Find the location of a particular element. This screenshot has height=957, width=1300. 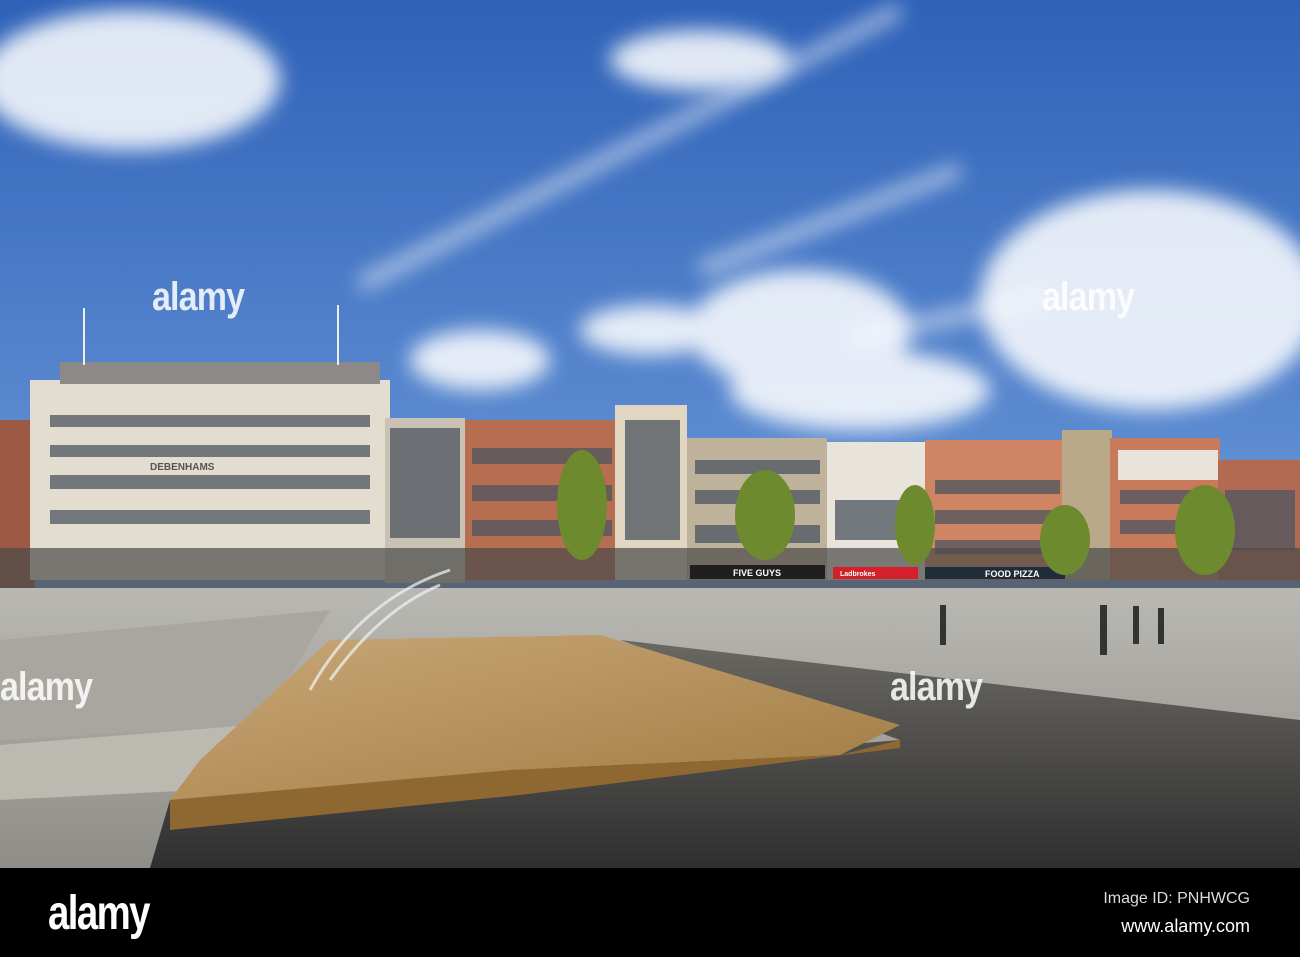

site-url: www.alamy.com is located at coordinates (1185, 926).